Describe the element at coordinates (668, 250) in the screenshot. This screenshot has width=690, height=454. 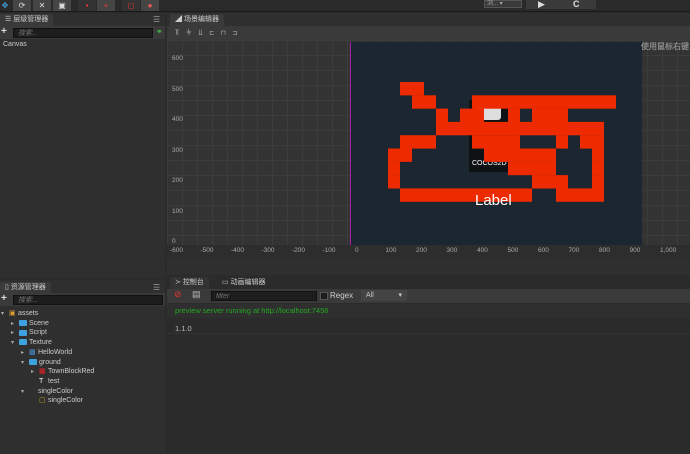
I see `x-axis-tick: 1,000` at that location.